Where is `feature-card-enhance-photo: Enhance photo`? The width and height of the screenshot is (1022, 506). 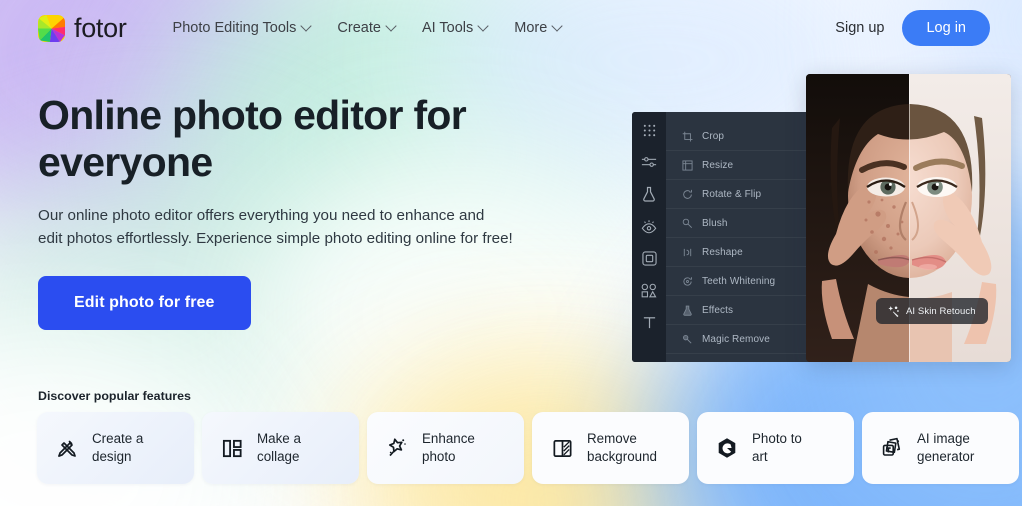
feature-card-enhance-photo: Enhance photo is located at coordinates (445, 448).